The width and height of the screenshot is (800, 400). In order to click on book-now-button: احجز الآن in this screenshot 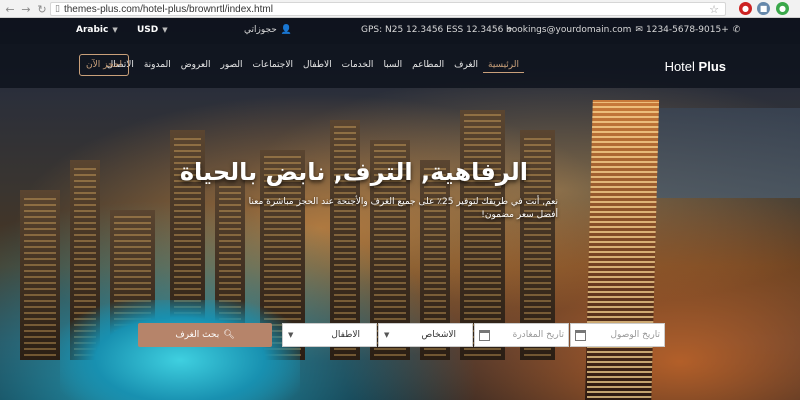, I will do `click(104, 65)`.